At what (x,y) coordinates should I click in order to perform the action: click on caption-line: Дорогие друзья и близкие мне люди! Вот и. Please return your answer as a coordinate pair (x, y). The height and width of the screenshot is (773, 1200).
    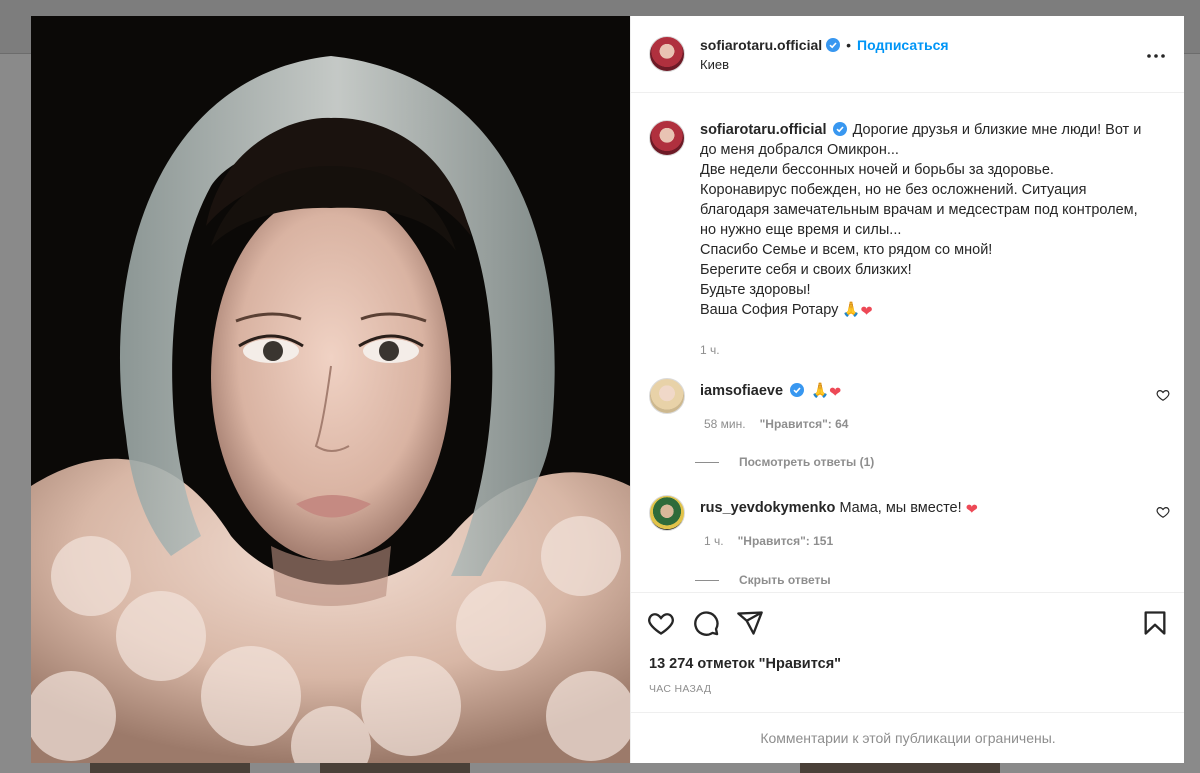
    Looking at the image, I should click on (997, 130).